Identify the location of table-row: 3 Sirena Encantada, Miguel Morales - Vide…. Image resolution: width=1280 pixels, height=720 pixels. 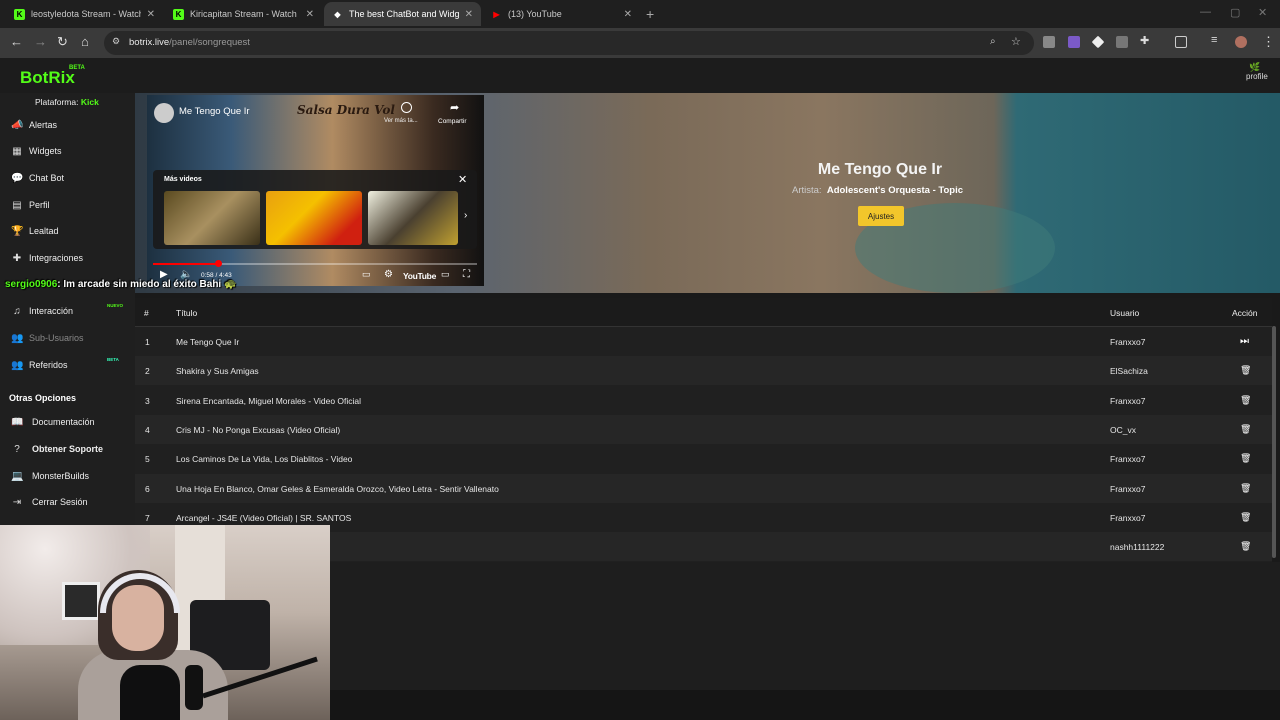
(703, 400).